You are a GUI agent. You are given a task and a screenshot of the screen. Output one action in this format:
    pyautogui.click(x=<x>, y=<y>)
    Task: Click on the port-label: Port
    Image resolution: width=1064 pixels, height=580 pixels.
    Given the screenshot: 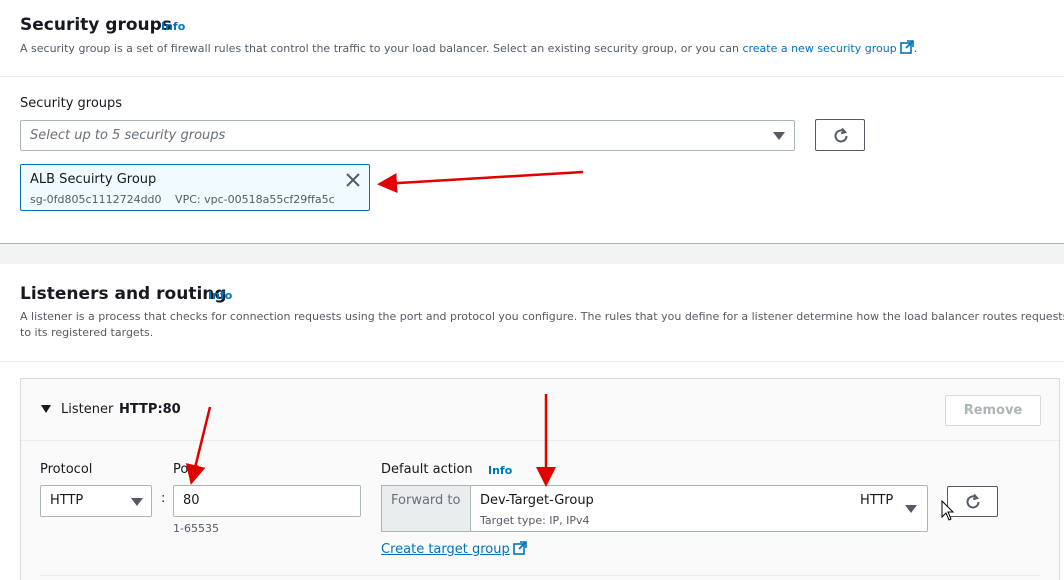 What is the action you would take?
    pyautogui.click(x=186, y=469)
    